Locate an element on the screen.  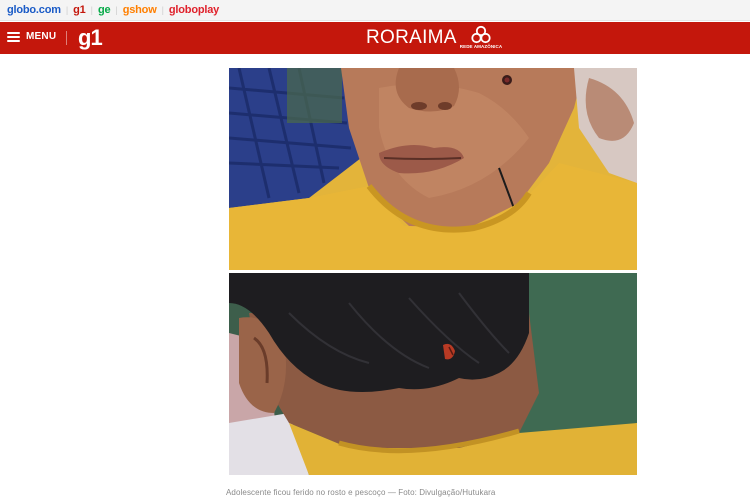
region-title: RORAIMA is located at coordinates (411, 38).